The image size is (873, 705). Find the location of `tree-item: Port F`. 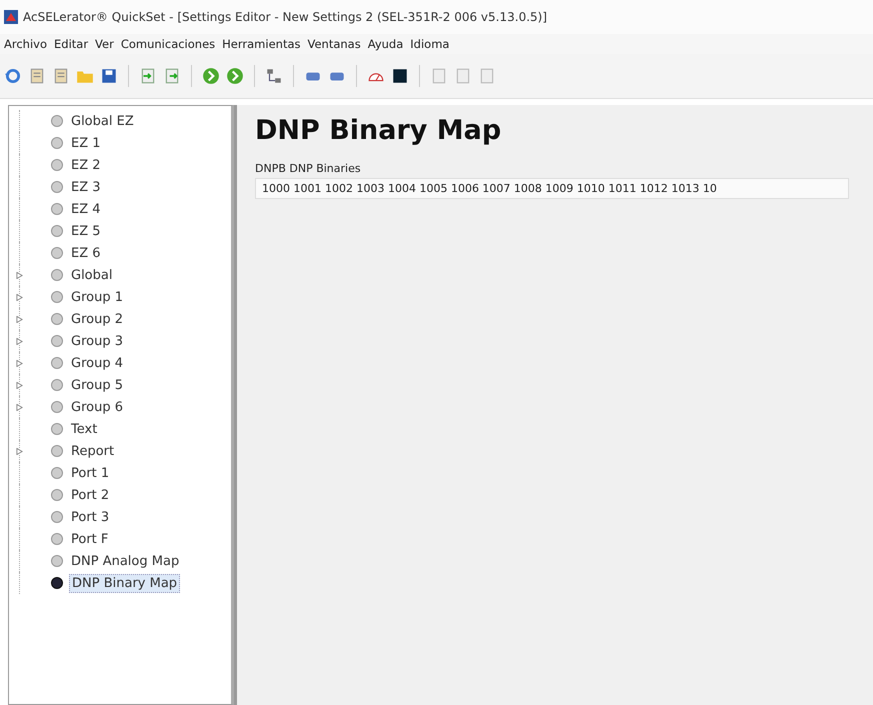

tree-item: Port F is located at coordinates (89, 539).